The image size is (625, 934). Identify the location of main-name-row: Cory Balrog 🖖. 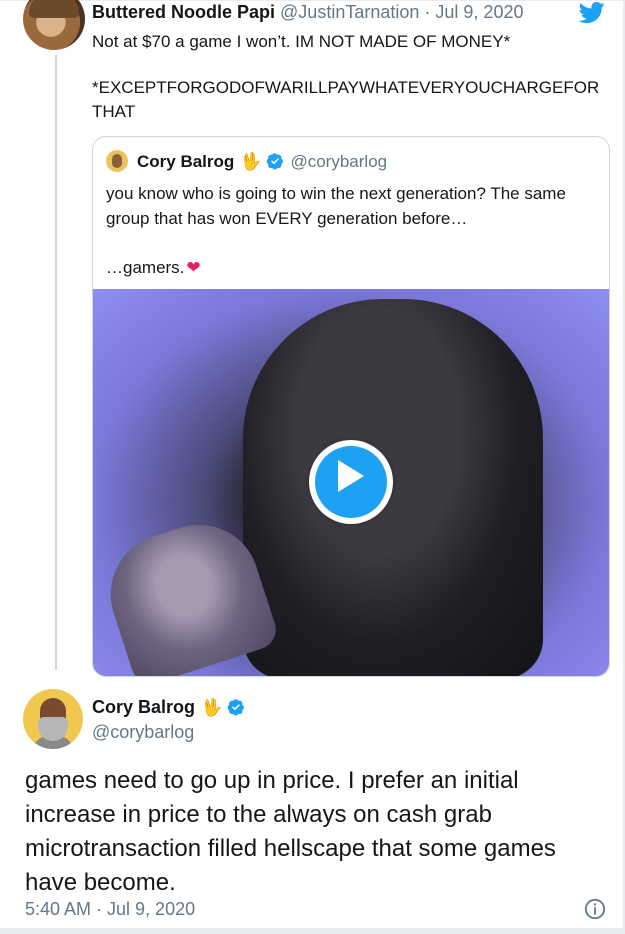
(168, 707).